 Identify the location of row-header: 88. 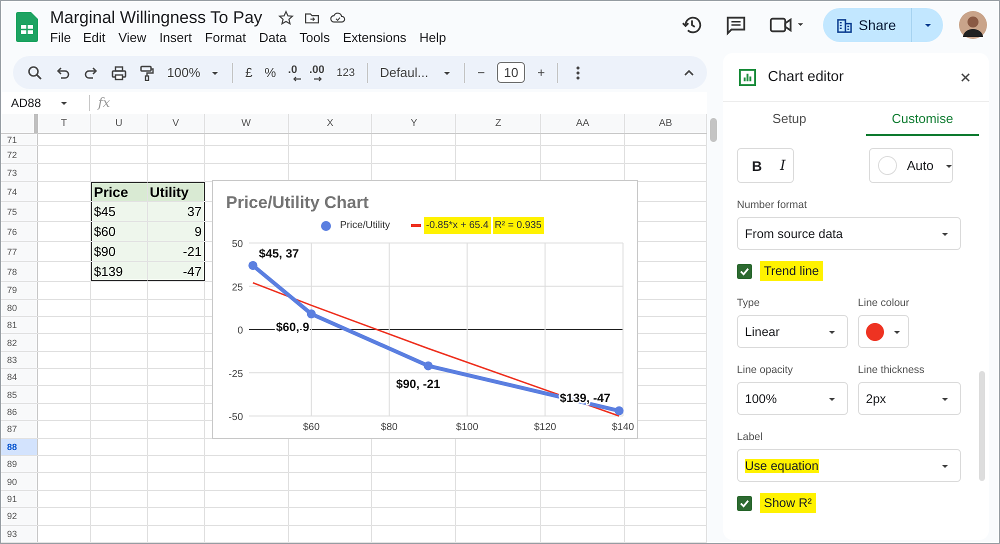
(19, 447).